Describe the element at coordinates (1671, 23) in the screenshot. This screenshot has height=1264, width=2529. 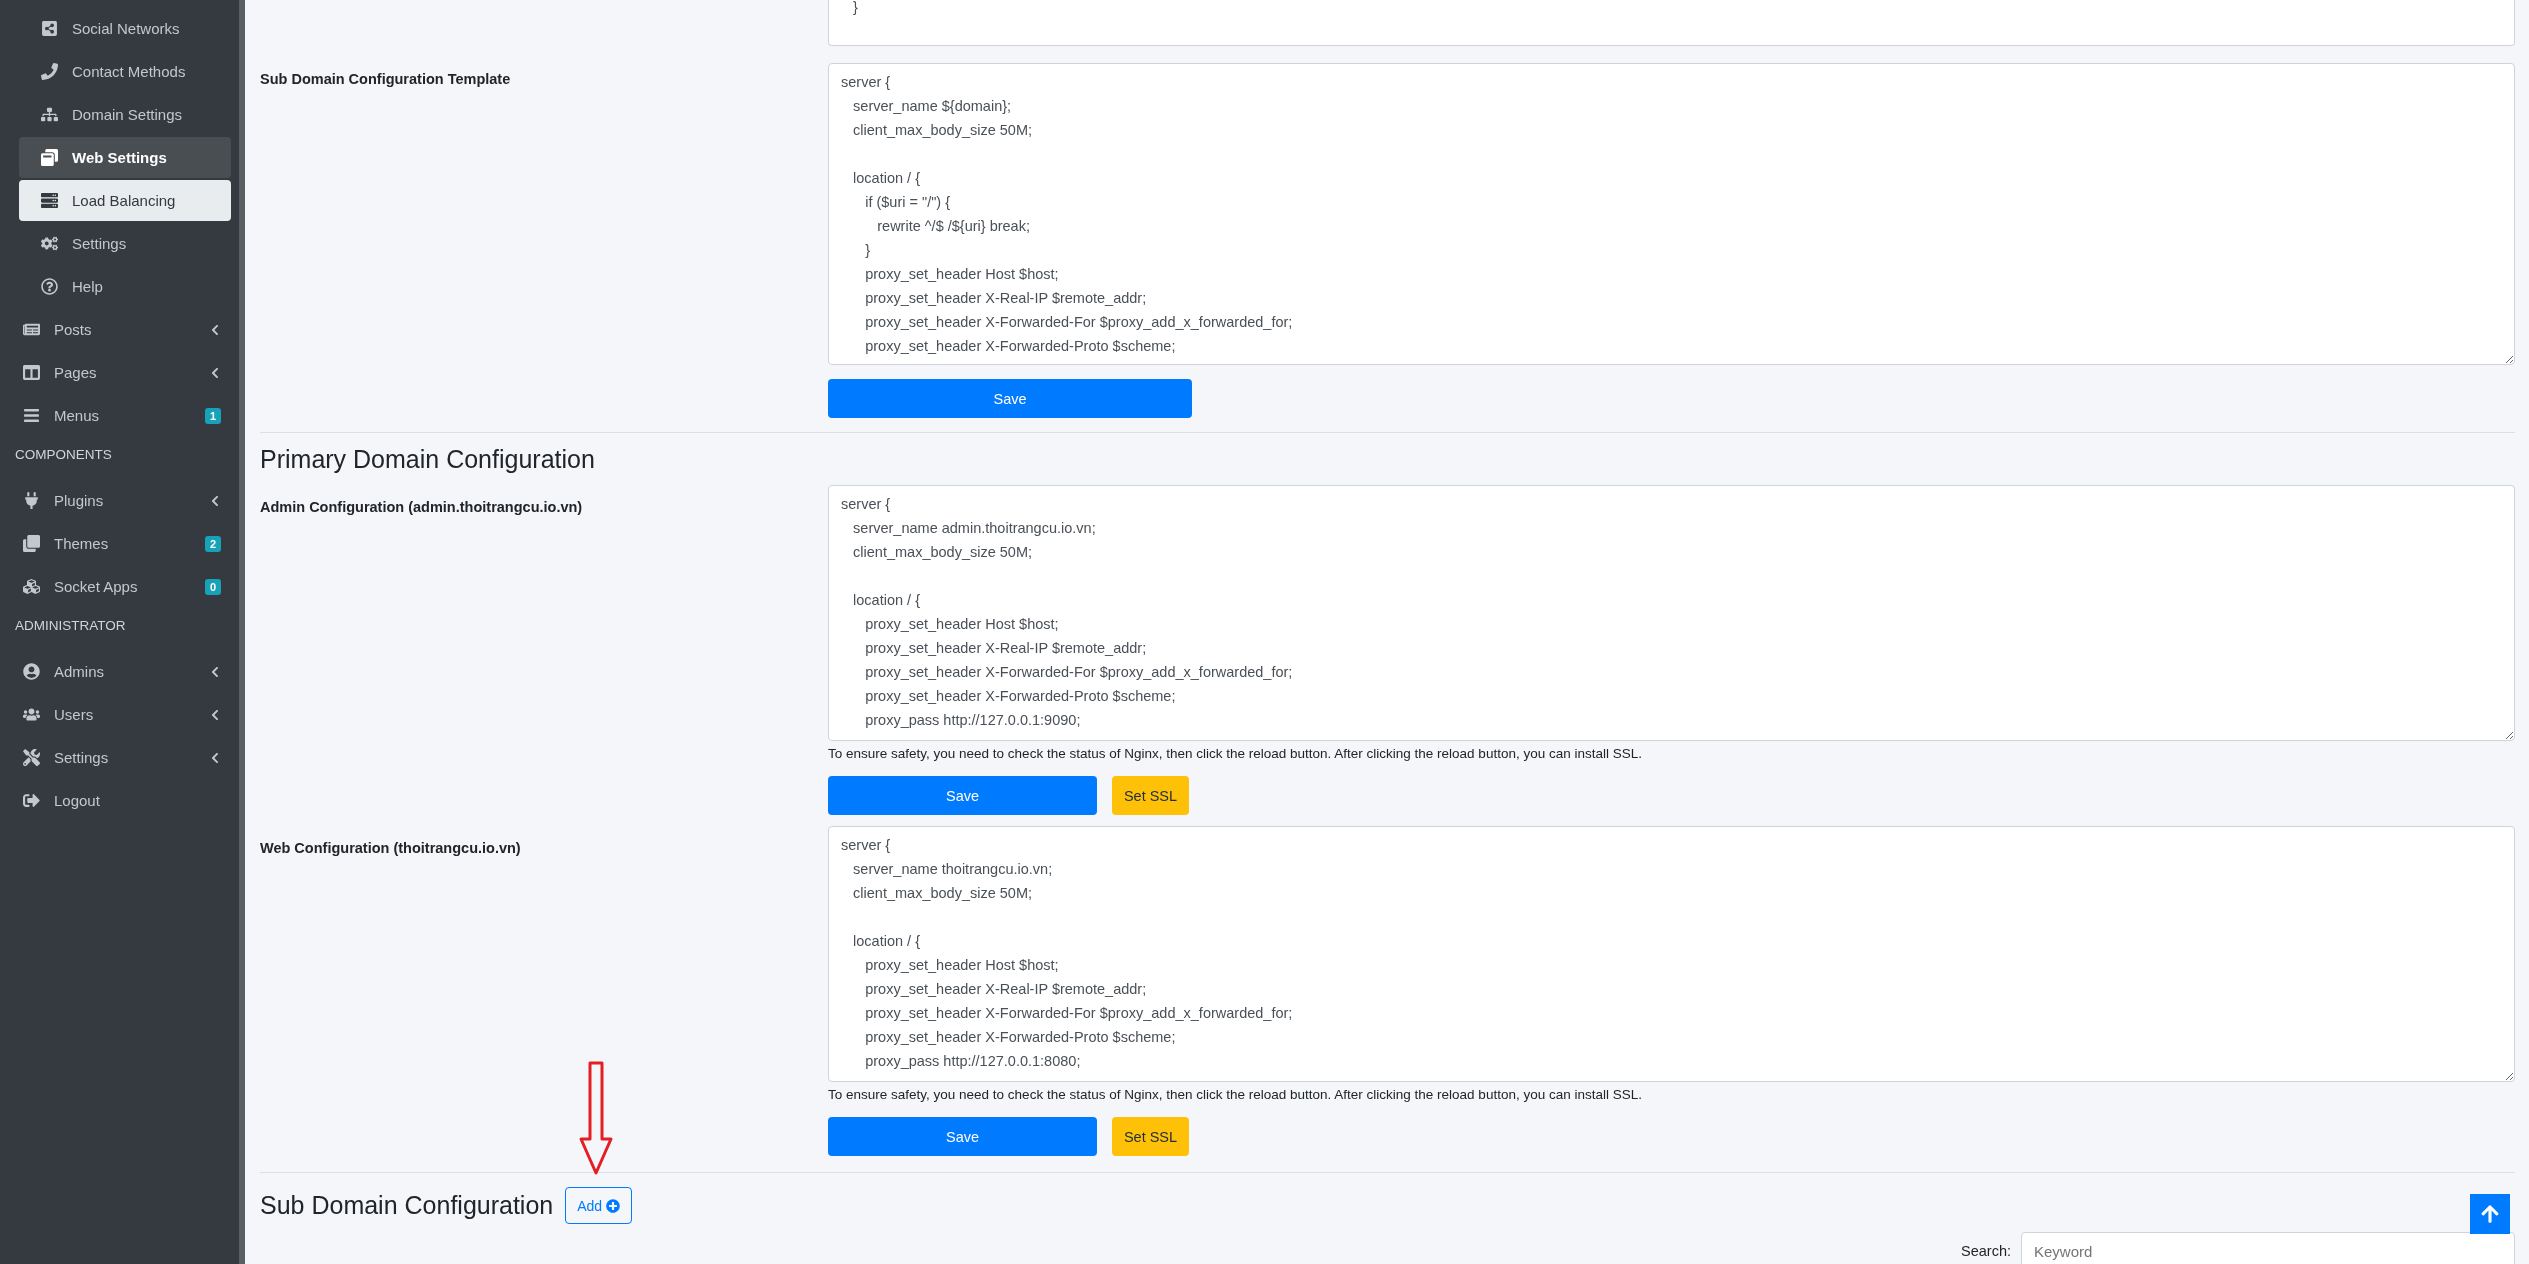
I see `code-field: }` at that location.